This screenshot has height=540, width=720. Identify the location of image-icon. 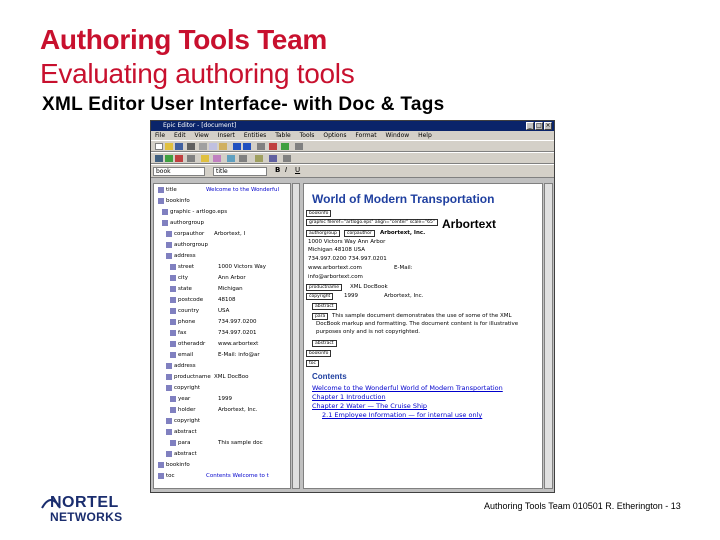
(231, 158).